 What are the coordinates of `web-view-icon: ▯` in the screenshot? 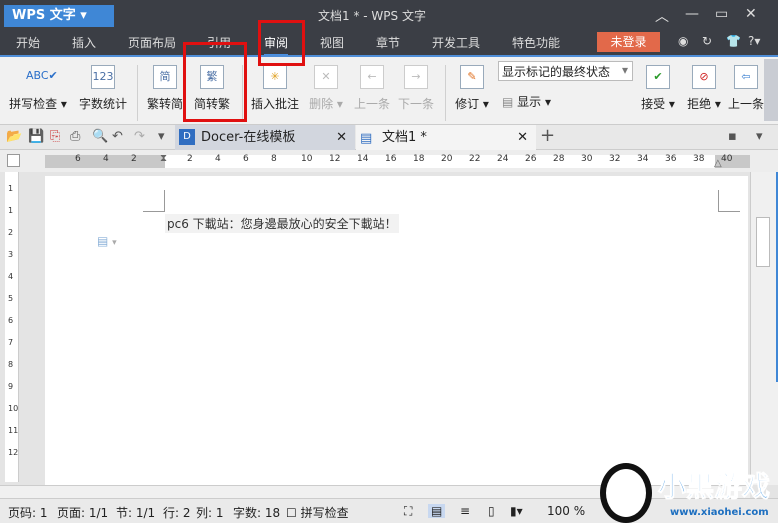 It's located at (491, 511).